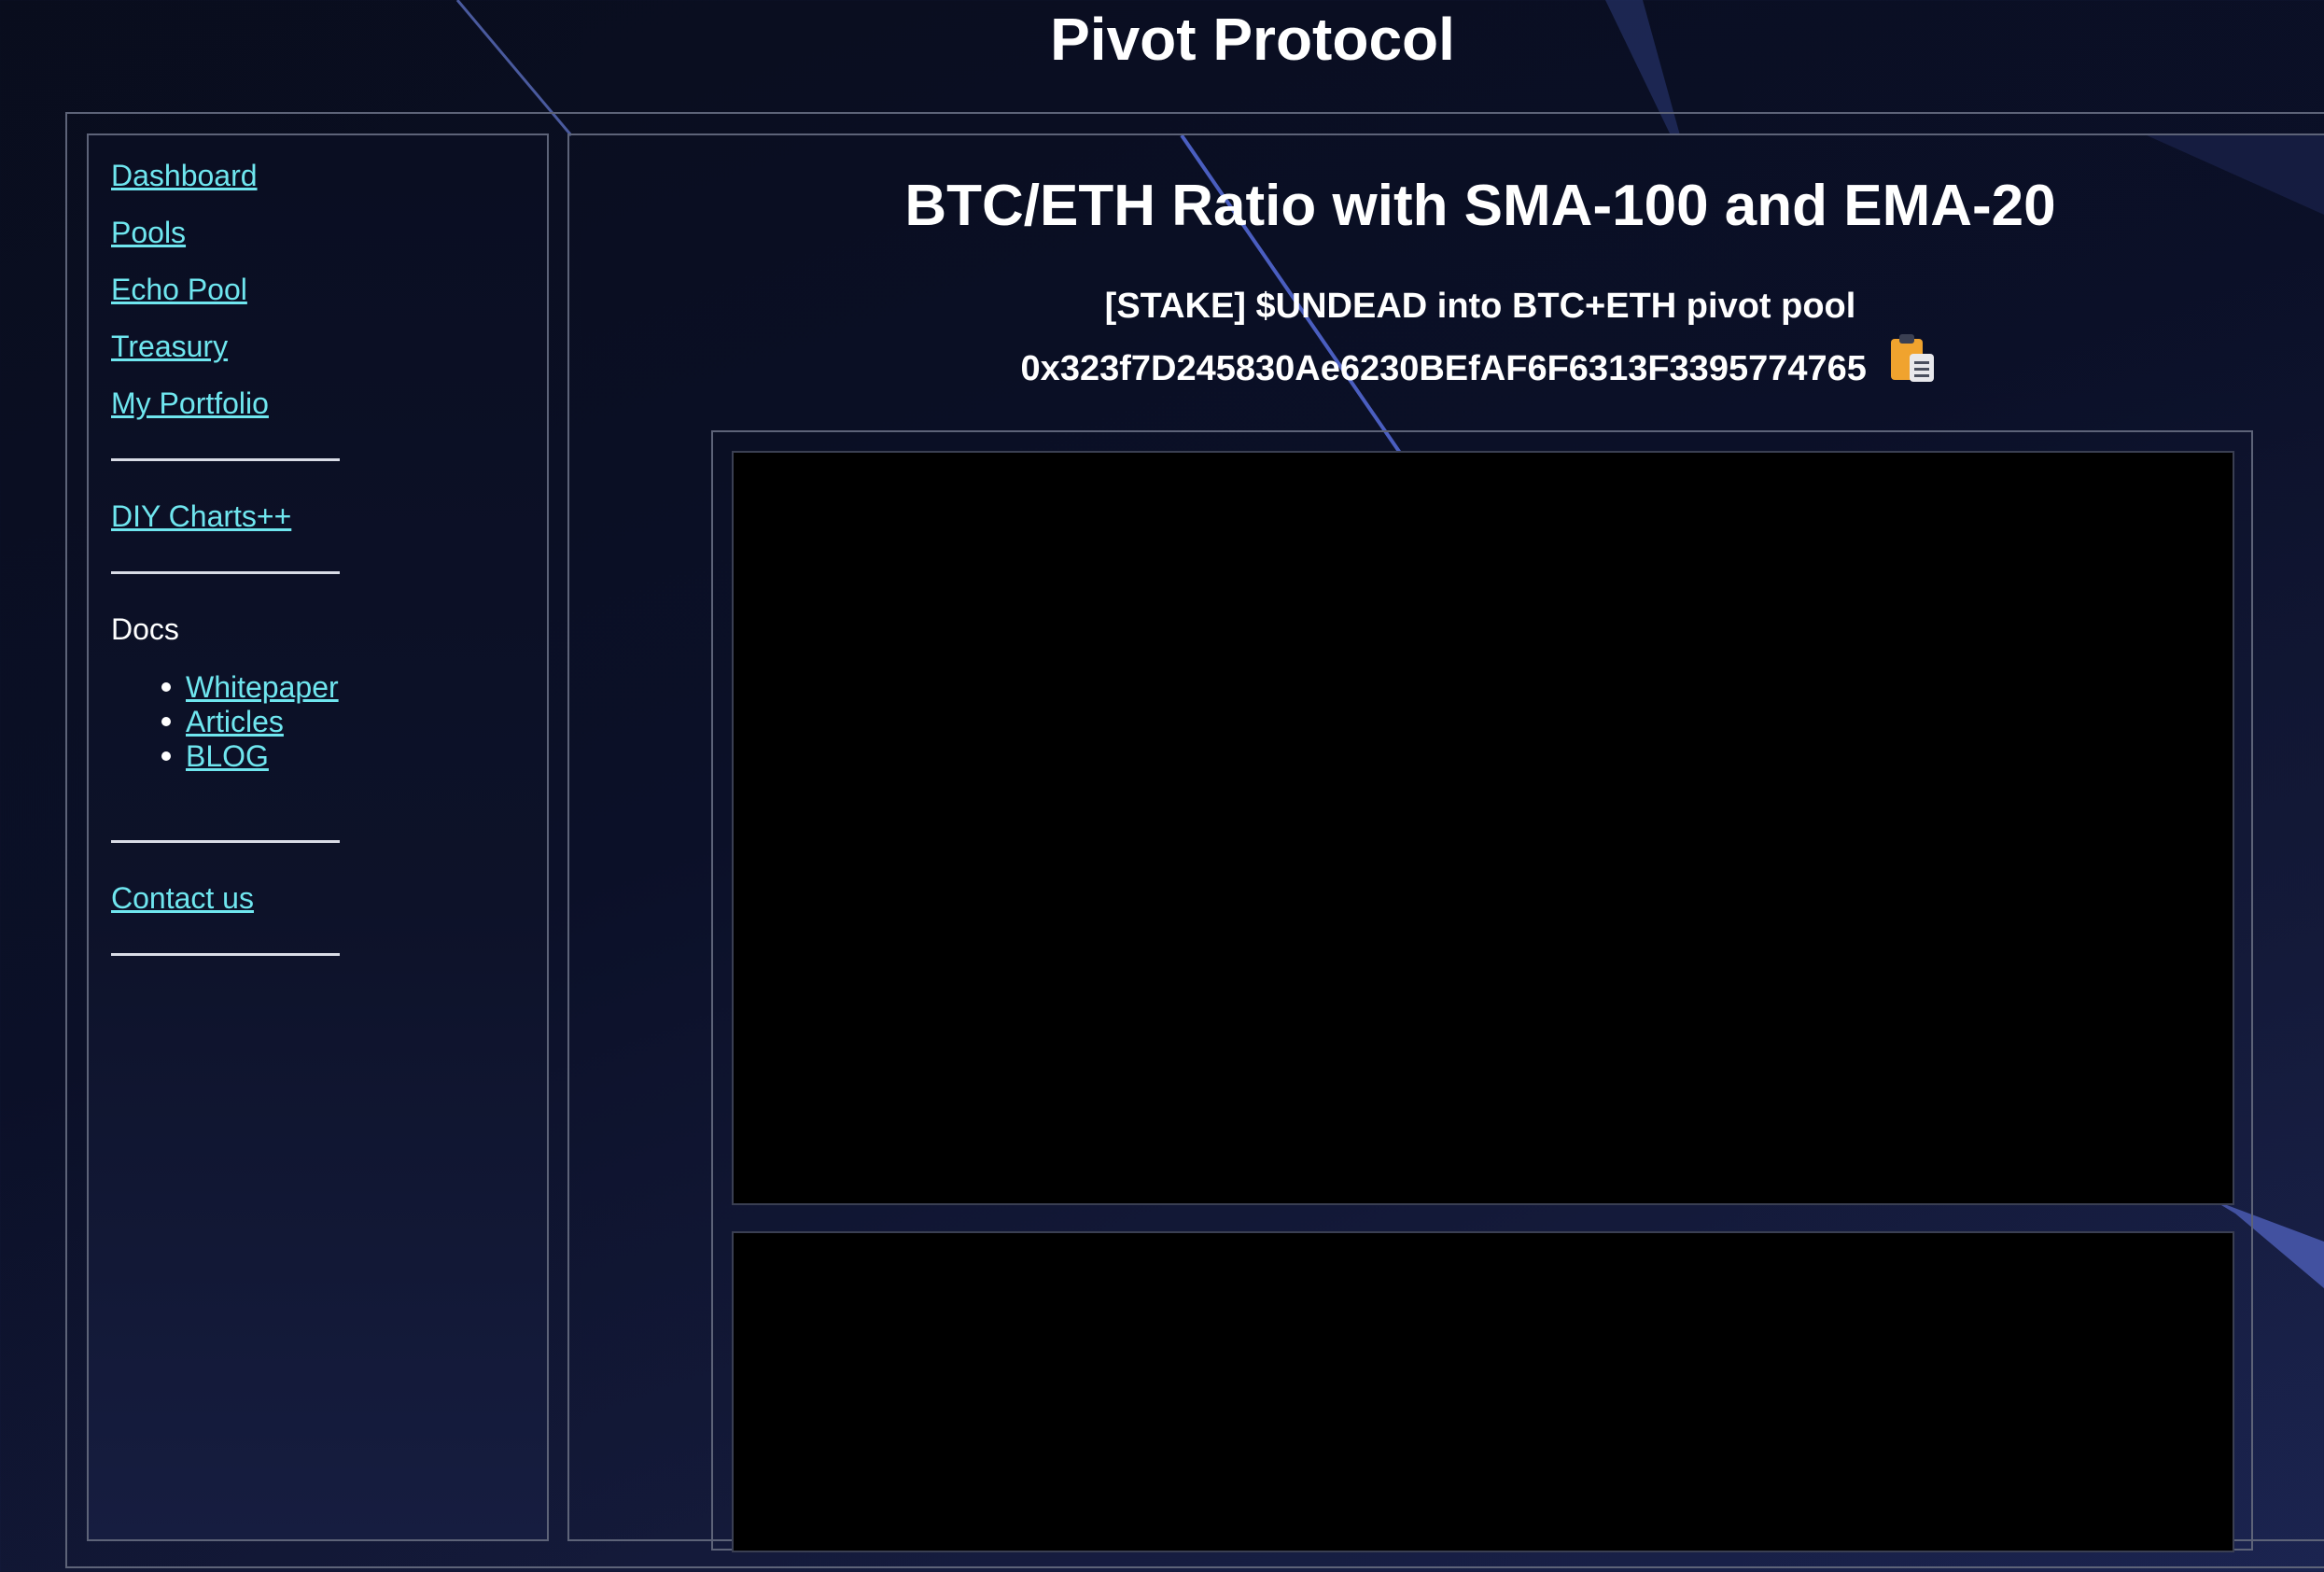 The height and width of the screenshot is (1572, 2324). What do you see at coordinates (179, 289) in the screenshot?
I see `sidebar-link-echo-pool: Echo Pool` at bounding box center [179, 289].